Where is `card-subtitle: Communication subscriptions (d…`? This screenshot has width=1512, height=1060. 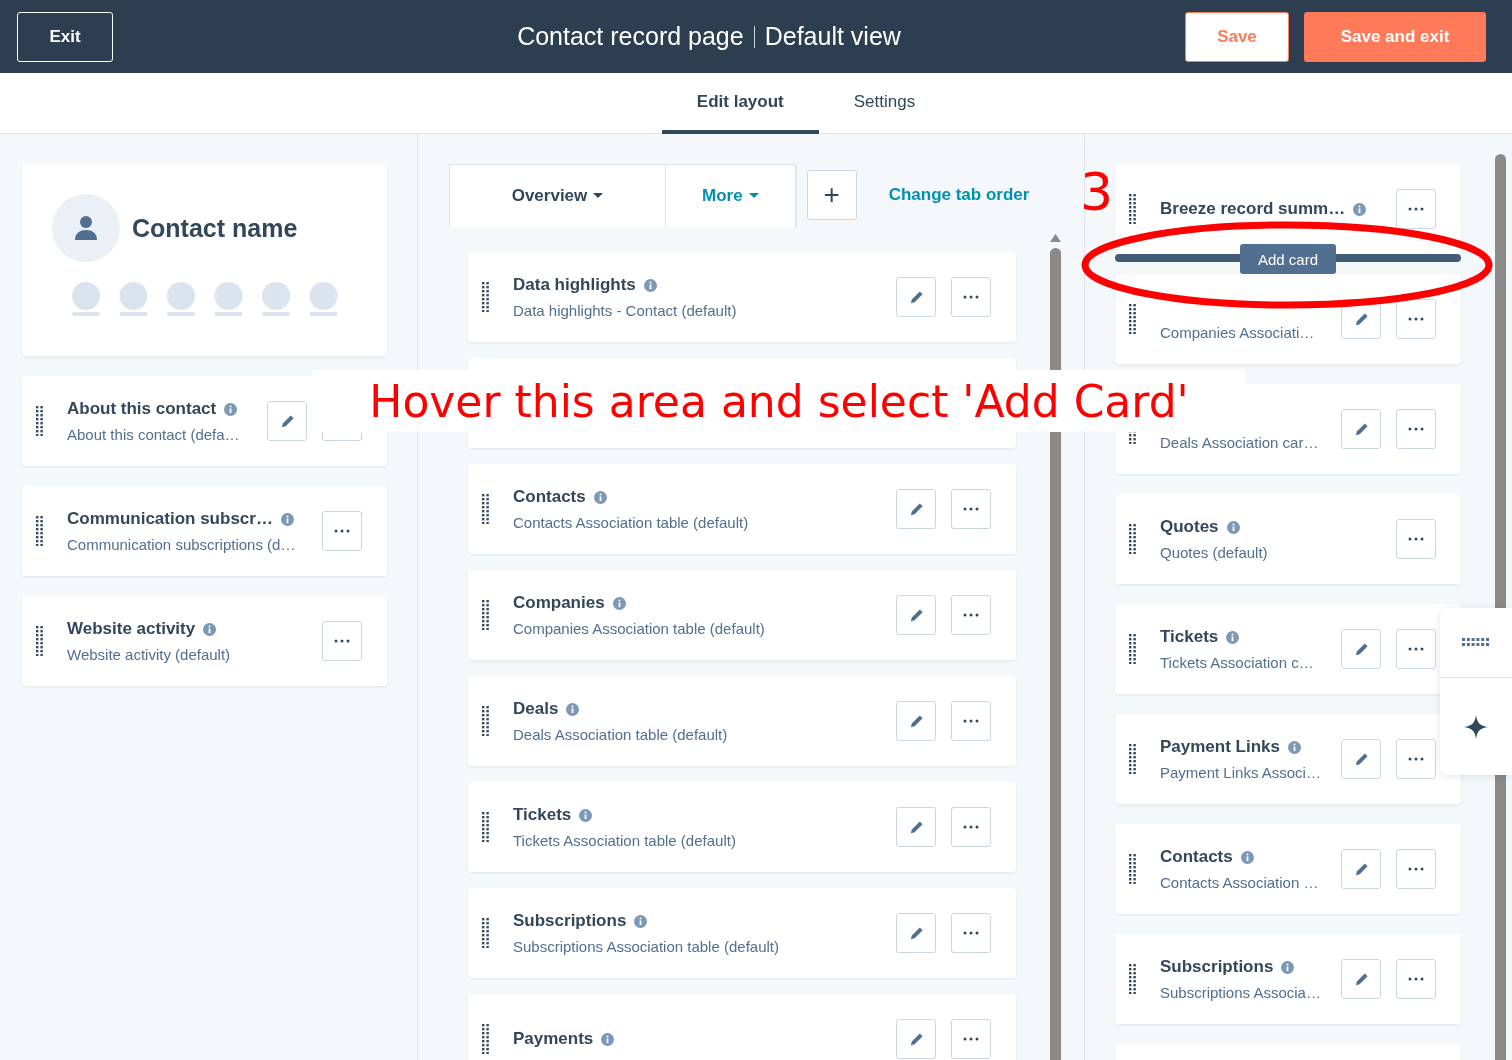
card-subtitle: Communication subscriptions (d… is located at coordinates (182, 544).